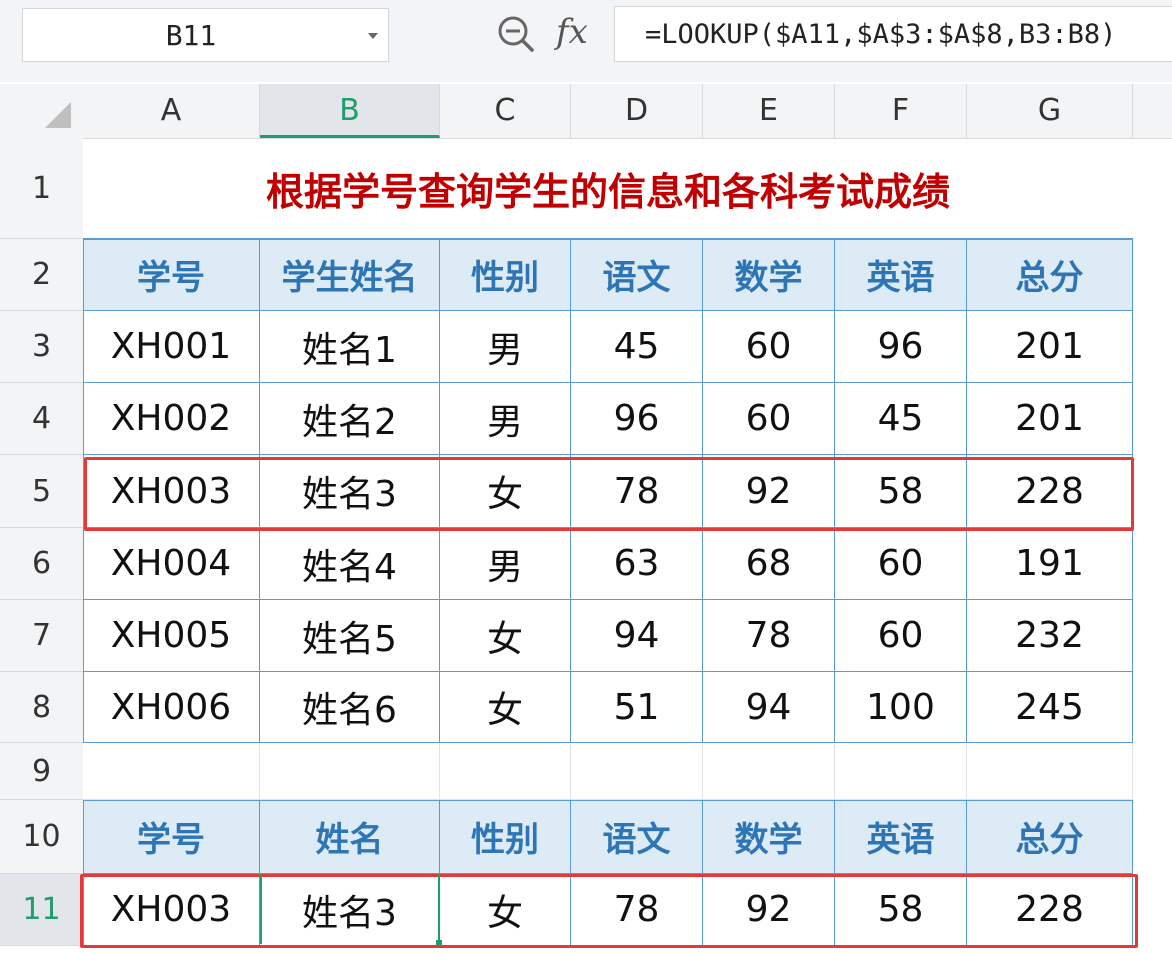 Image resolution: width=1172 pixels, height=954 pixels. What do you see at coordinates (171, 347) in the screenshot?
I see `table-cell: XH001` at bounding box center [171, 347].